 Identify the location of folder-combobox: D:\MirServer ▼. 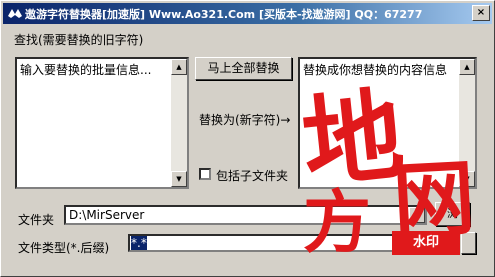
(245, 215).